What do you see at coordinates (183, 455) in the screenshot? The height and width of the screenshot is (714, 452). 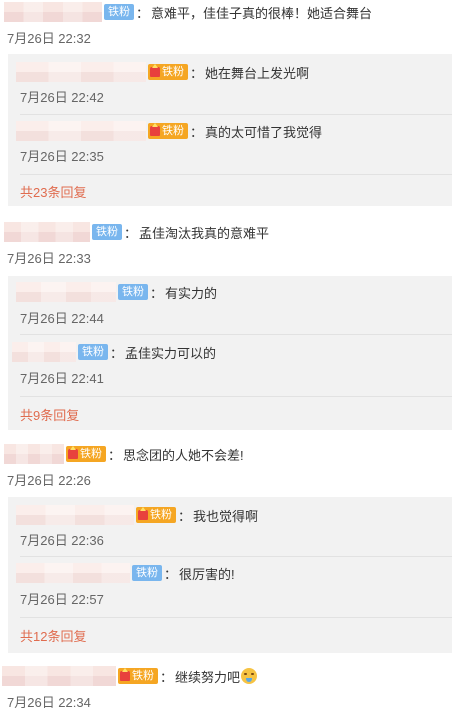 I see `comment-text: 思念团的人她不会差!` at bounding box center [183, 455].